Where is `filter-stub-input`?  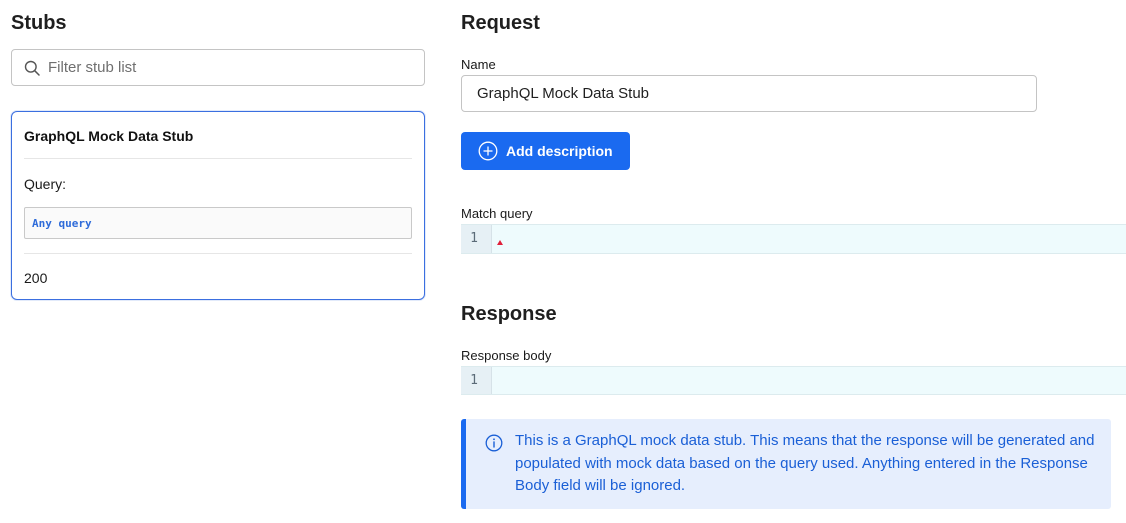
filter-stub-input is located at coordinates (233, 67).